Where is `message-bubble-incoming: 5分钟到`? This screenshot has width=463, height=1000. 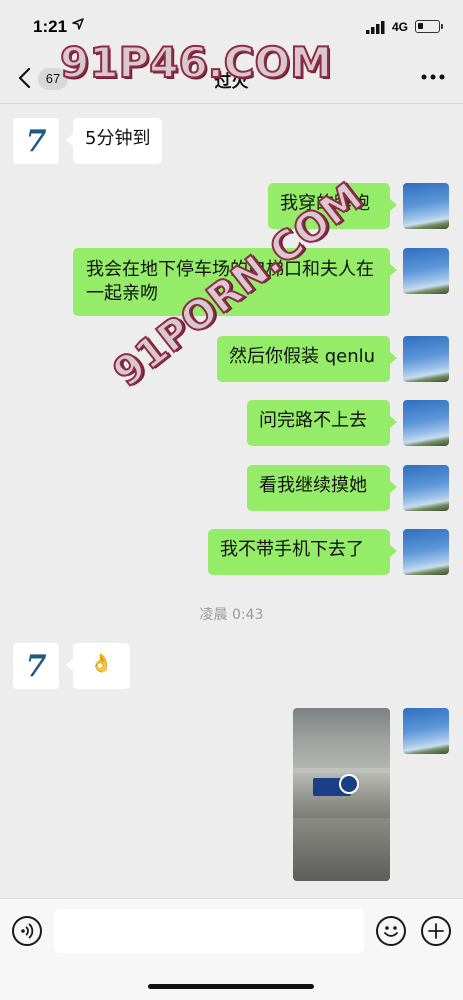 message-bubble-incoming: 5分钟到 is located at coordinates (118, 141).